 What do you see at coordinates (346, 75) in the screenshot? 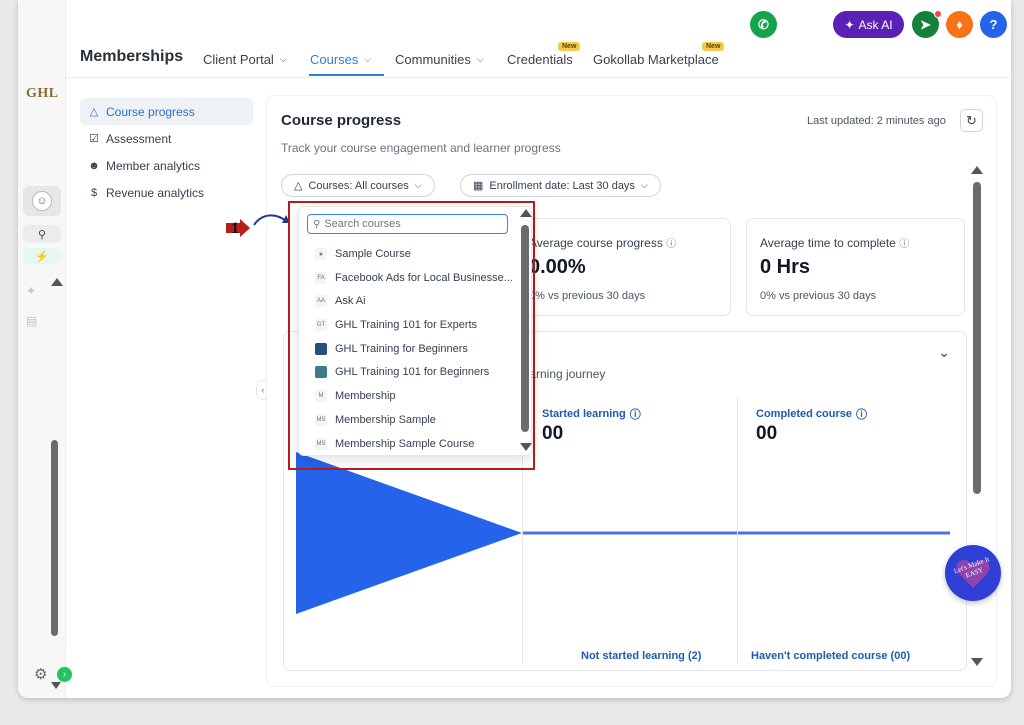
I see `active-tab-indicator` at bounding box center [346, 75].